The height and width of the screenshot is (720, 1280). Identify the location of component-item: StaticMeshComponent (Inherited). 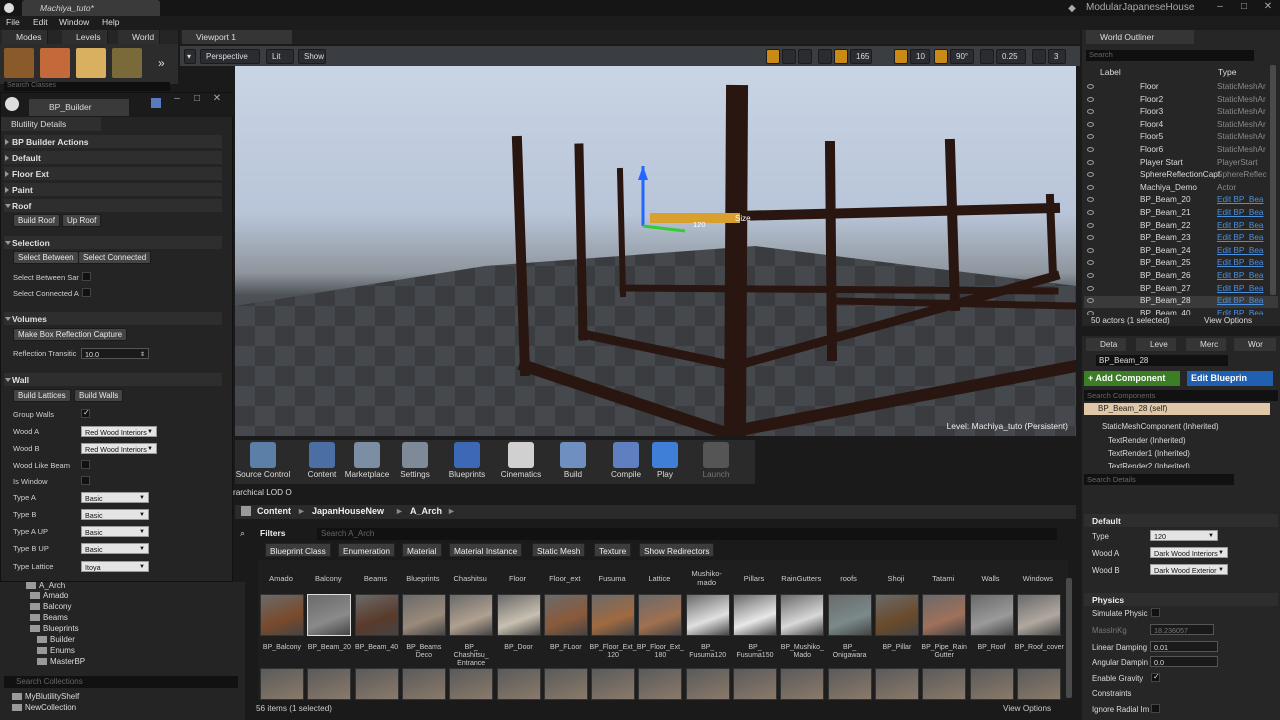
(1160, 426).